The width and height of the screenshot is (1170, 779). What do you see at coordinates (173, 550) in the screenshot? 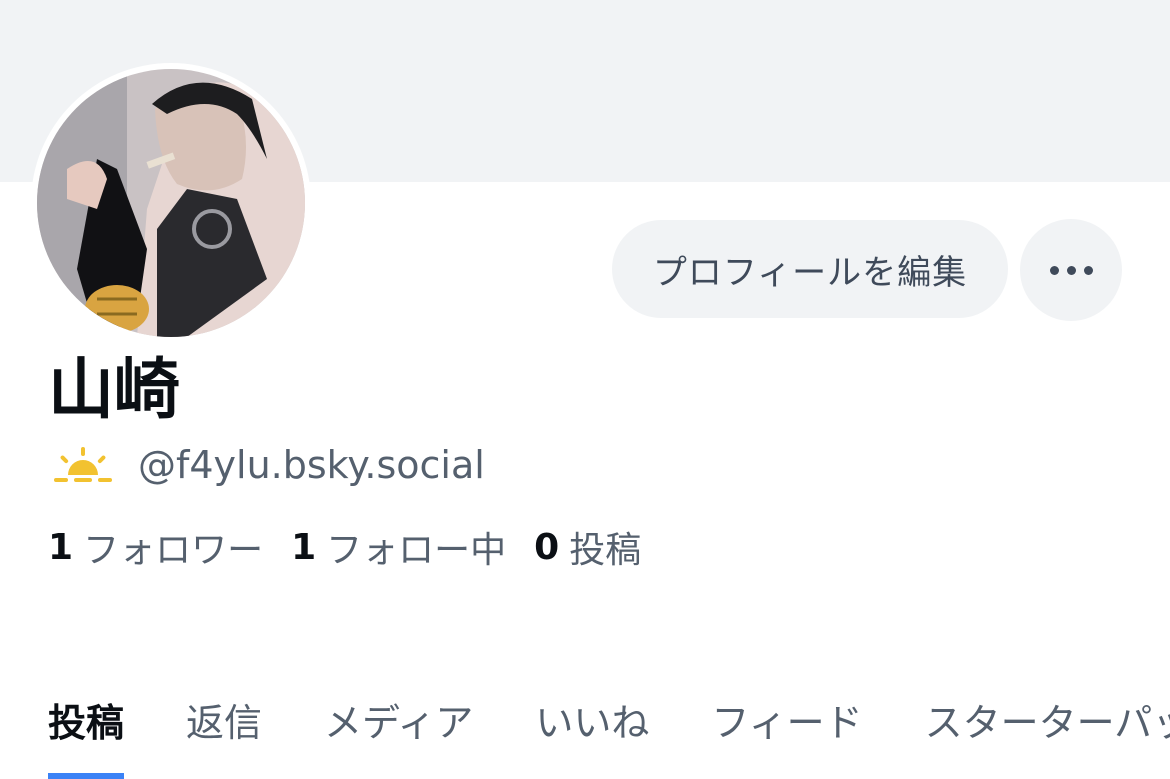
I see `followers-label: フォロワー` at bounding box center [173, 550].